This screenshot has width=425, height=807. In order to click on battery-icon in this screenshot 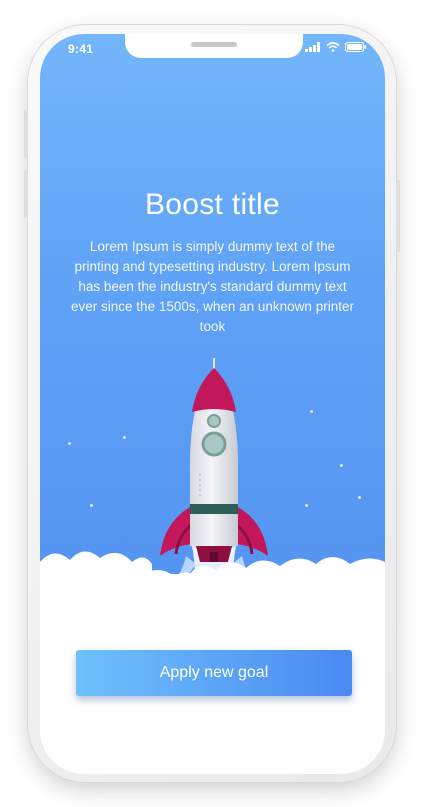, I will do `click(356, 47)`.